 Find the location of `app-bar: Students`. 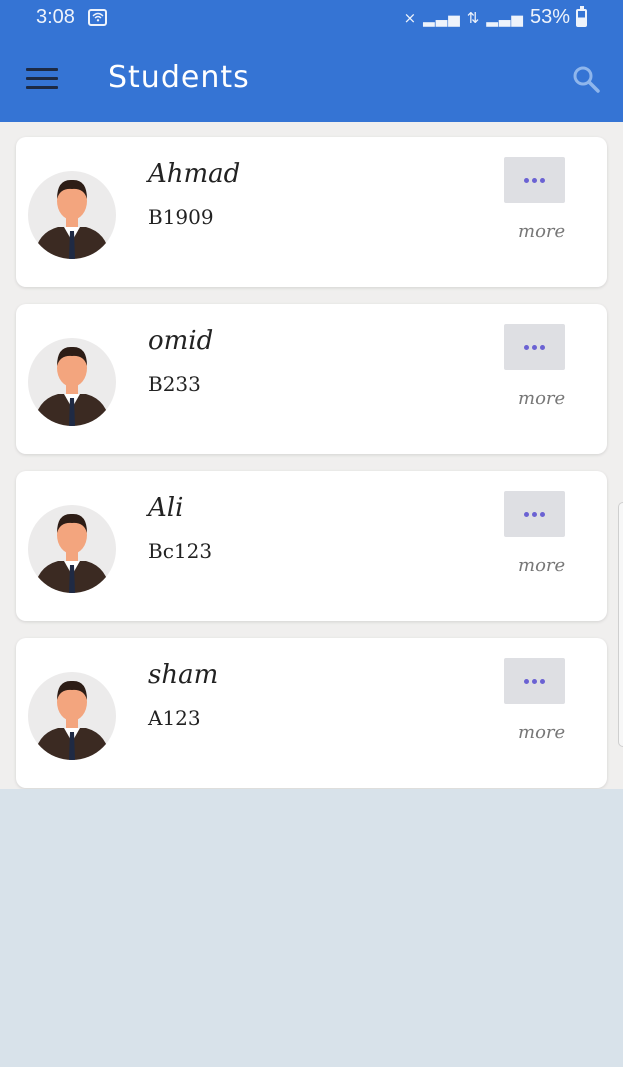

app-bar: Students is located at coordinates (311, 80).